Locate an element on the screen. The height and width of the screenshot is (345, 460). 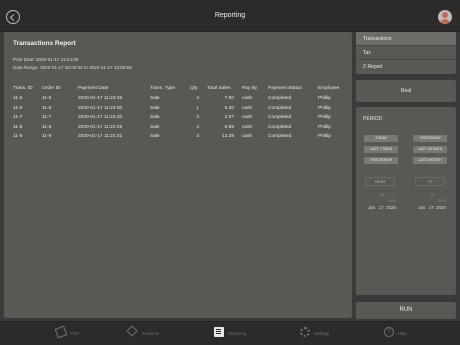
picker-year: 2020 is located at coordinates (441, 207).